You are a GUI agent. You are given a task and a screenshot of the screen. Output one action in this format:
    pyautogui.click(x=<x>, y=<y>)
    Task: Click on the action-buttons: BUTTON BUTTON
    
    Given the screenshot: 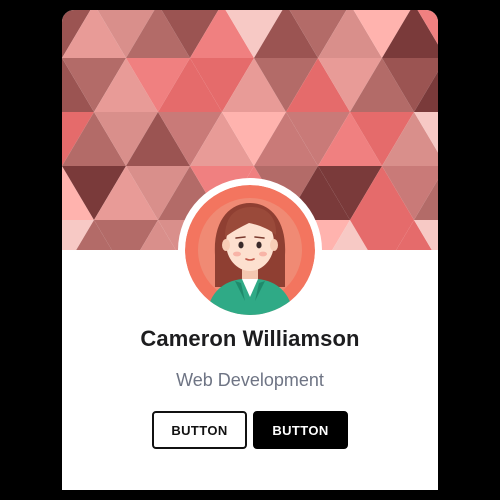 What is the action you would take?
    pyautogui.click(x=250, y=430)
    